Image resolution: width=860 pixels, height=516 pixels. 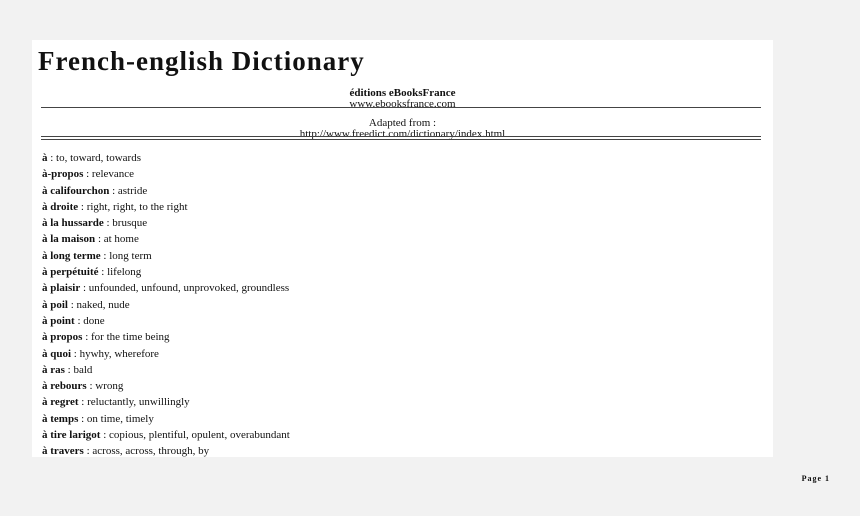 I want to click on entry-term: à poil, so click(x=55, y=304).